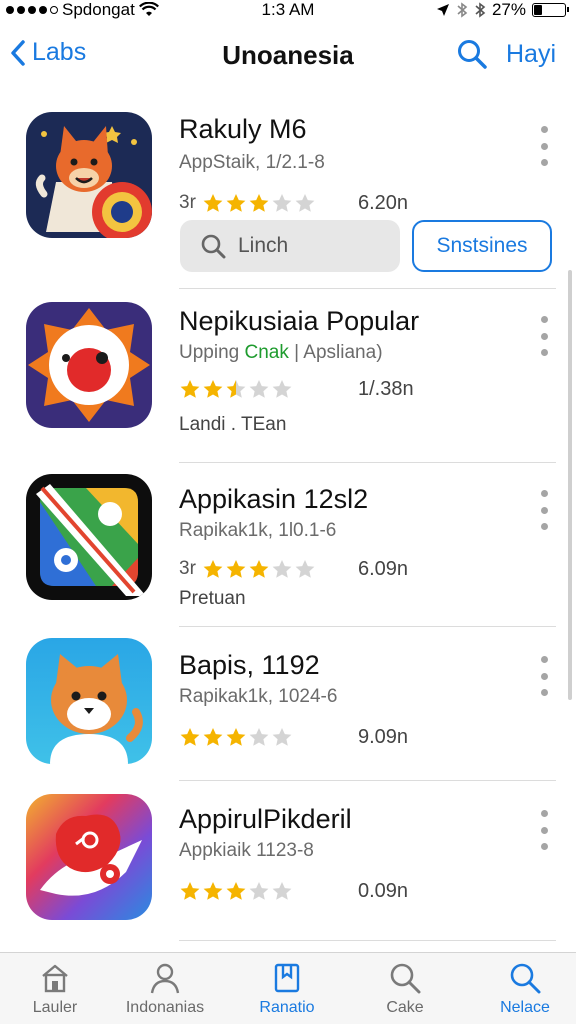 The image size is (576, 1024). I want to click on navigation-bar: Labs Unoanesia Hayi, so click(288, 56).